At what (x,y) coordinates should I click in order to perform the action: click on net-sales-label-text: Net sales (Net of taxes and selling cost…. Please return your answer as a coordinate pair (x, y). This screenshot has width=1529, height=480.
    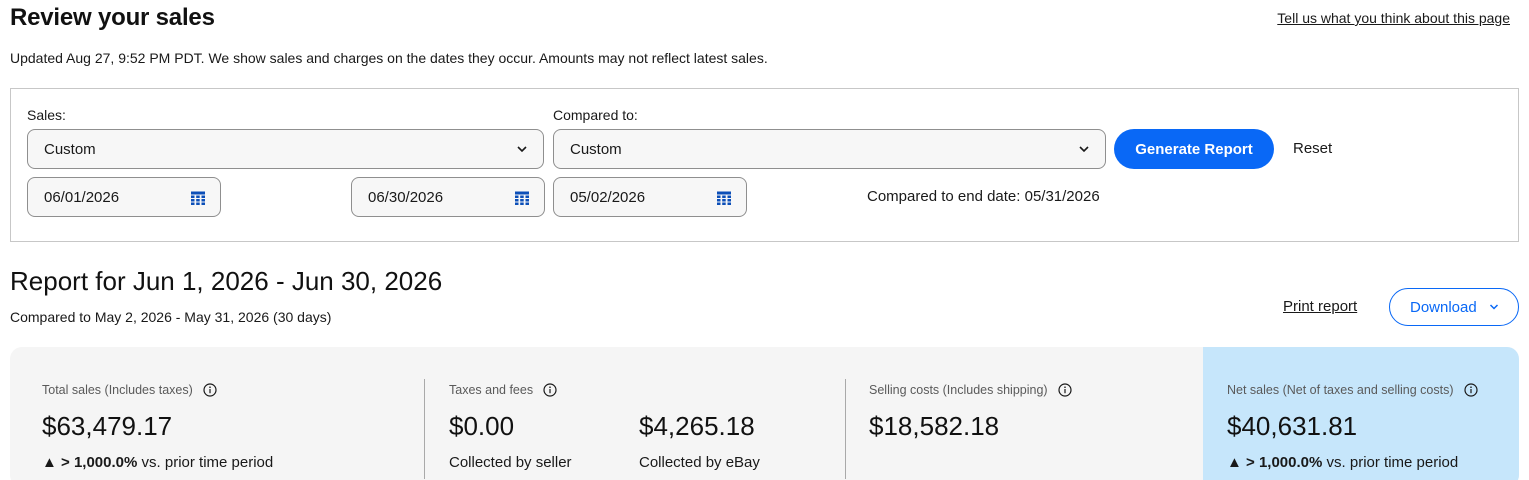
    Looking at the image, I should click on (1340, 390).